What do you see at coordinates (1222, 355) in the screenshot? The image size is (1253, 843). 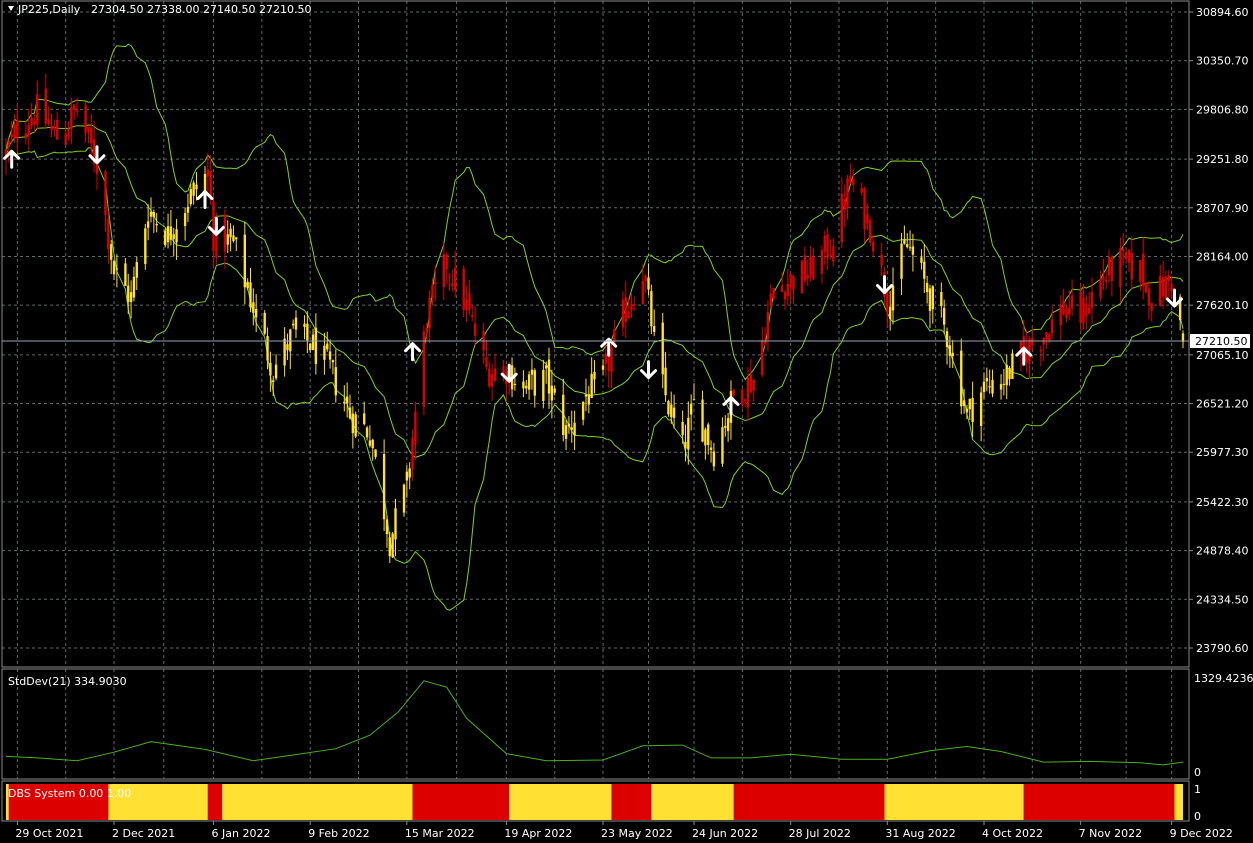 I see `price-tick-label: 27065.10` at bounding box center [1222, 355].